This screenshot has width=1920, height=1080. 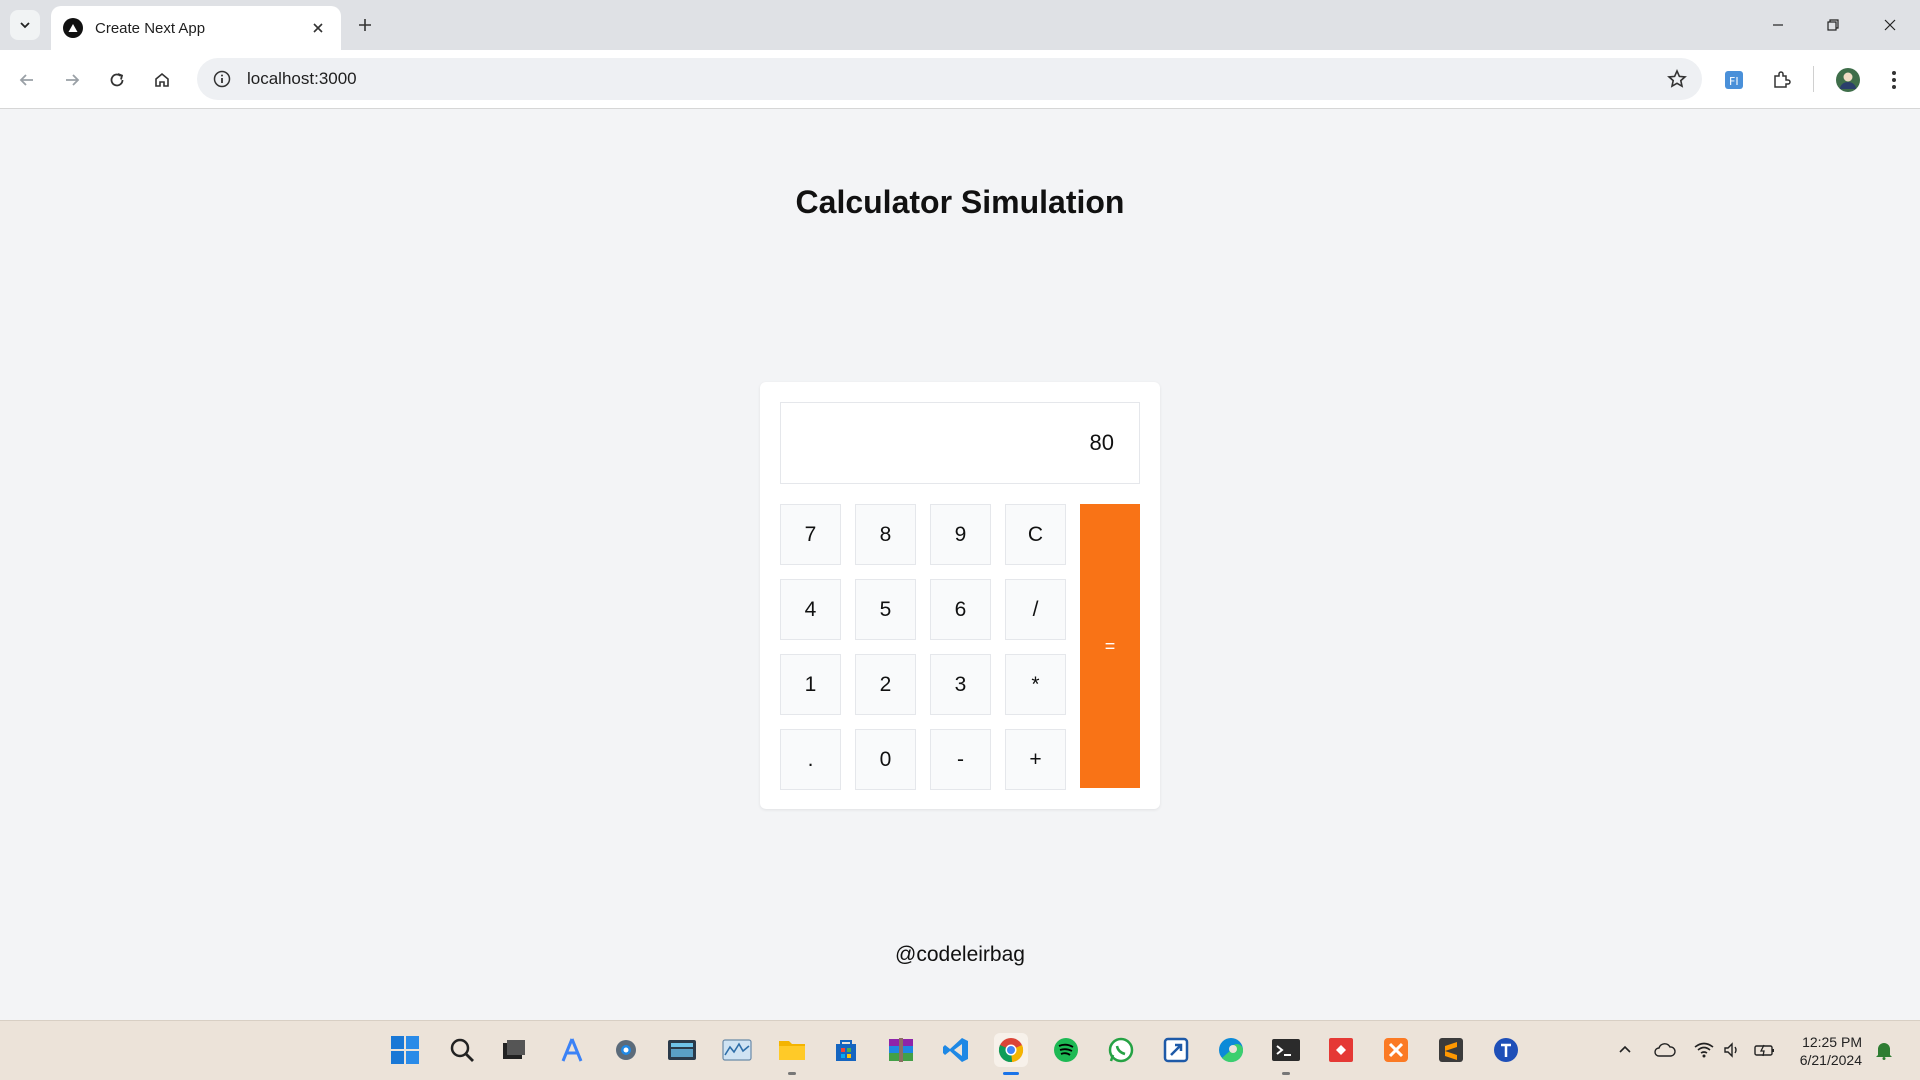 I want to click on key-4: 4, so click(x=810, y=609).